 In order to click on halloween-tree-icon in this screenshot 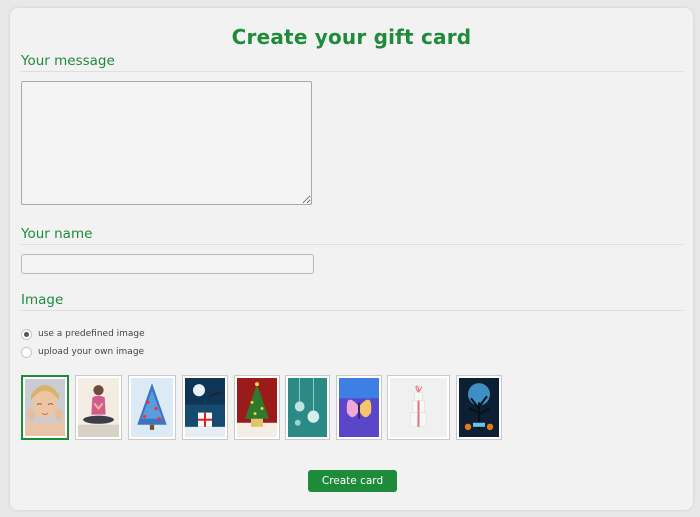, I will do `click(479, 407)`.